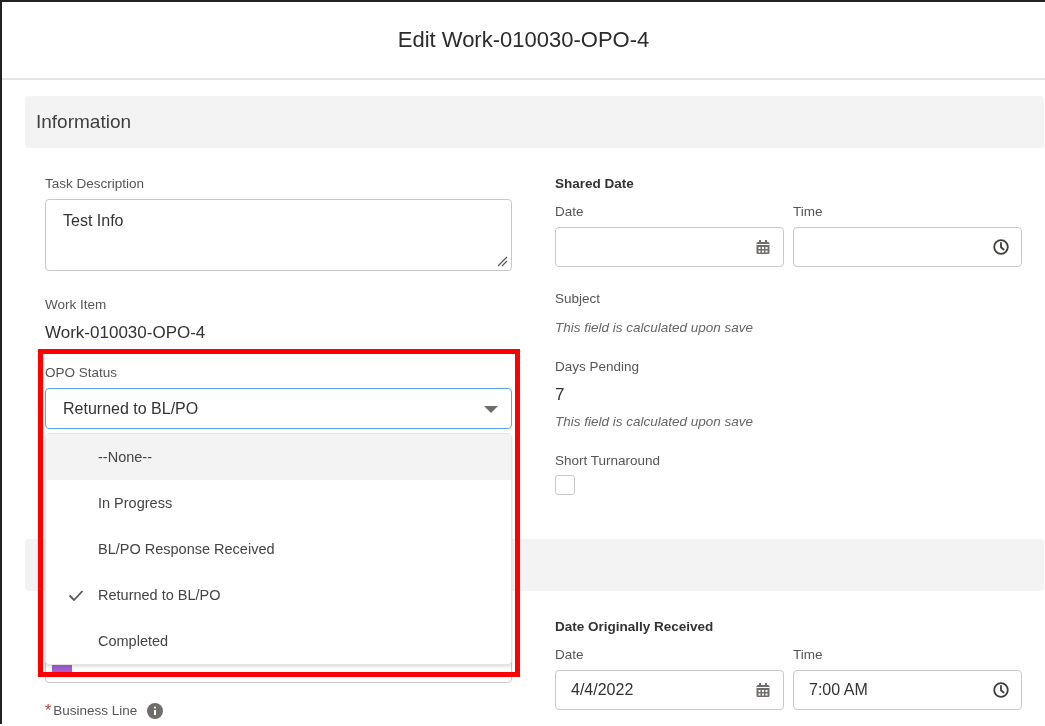 The width and height of the screenshot is (1045, 726). What do you see at coordinates (578, 299) in the screenshot?
I see `field-label: Subject` at bounding box center [578, 299].